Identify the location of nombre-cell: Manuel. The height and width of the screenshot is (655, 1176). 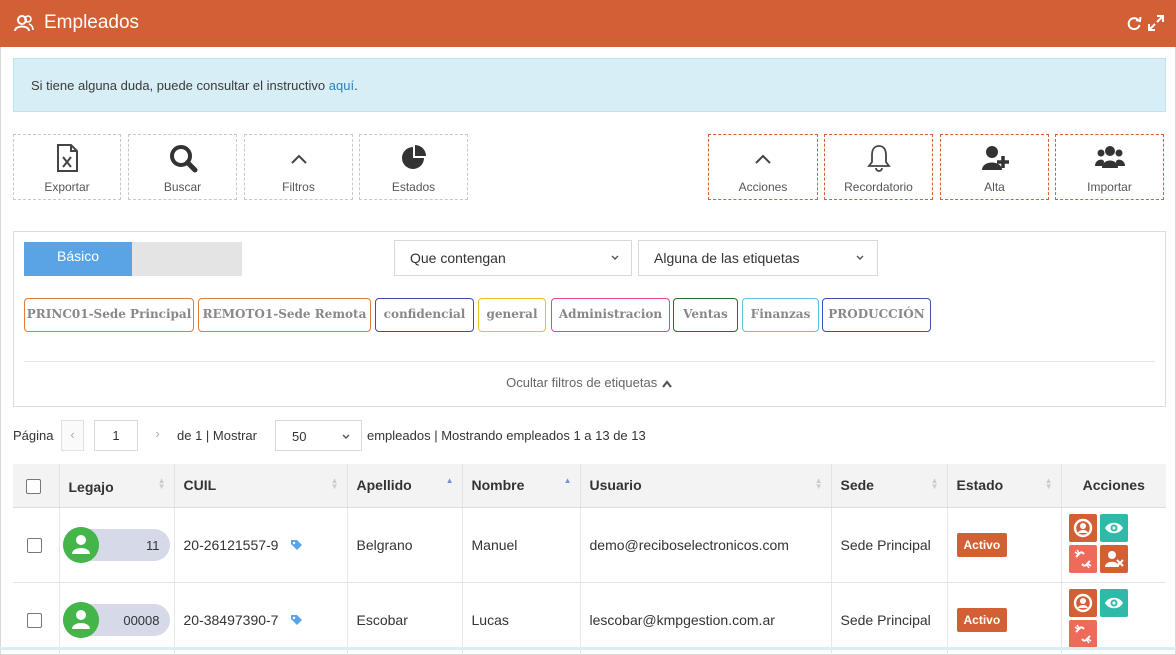
(521, 545).